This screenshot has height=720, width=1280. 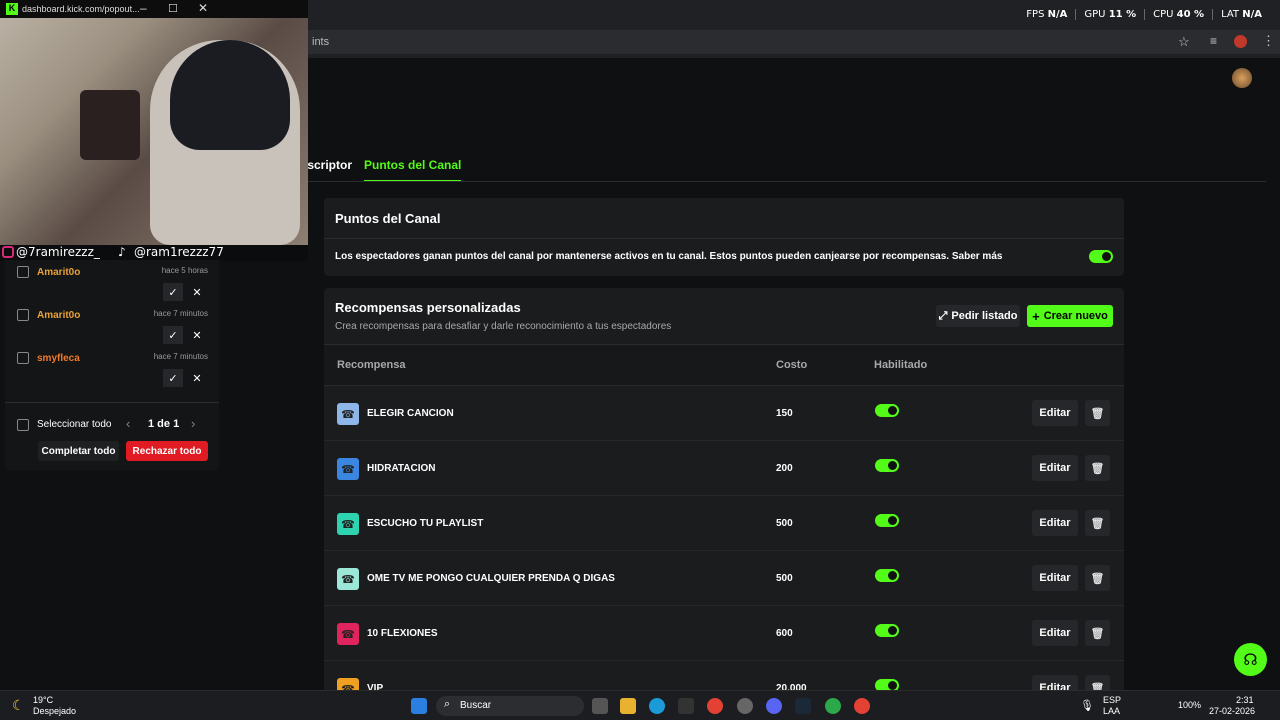 What do you see at coordinates (59, 272) in the screenshot?
I see `redemption-user: Amarit0o` at bounding box center [59, 272].